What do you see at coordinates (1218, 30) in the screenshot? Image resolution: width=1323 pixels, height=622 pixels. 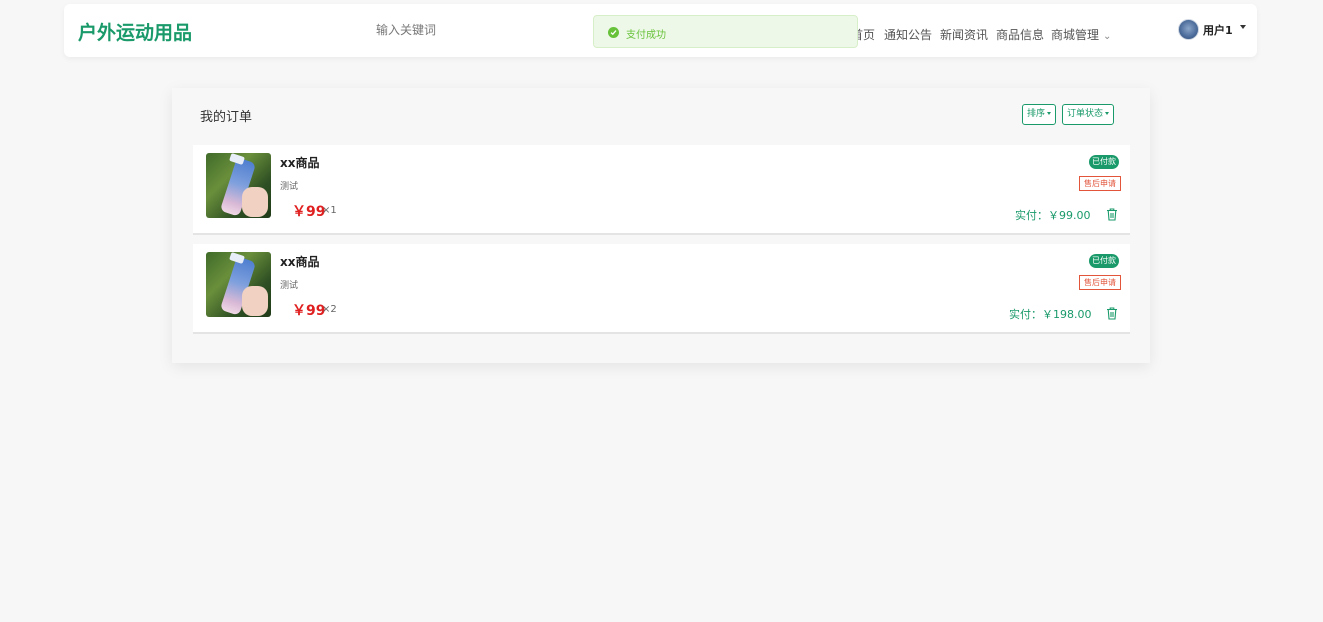 I see `user-name: 用户1` at bounding box center [1218, 30].